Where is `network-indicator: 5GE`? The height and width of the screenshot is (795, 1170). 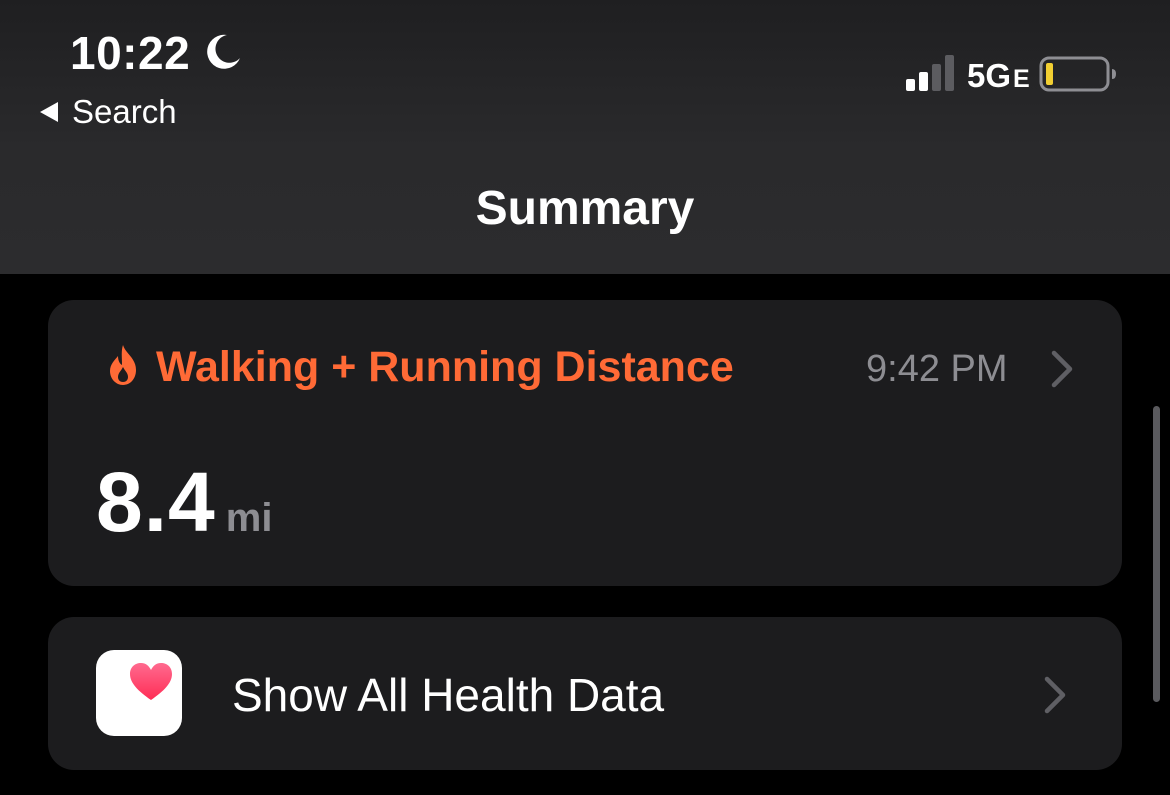
network-indicator: 5GE is located at coordinates (998, 77).